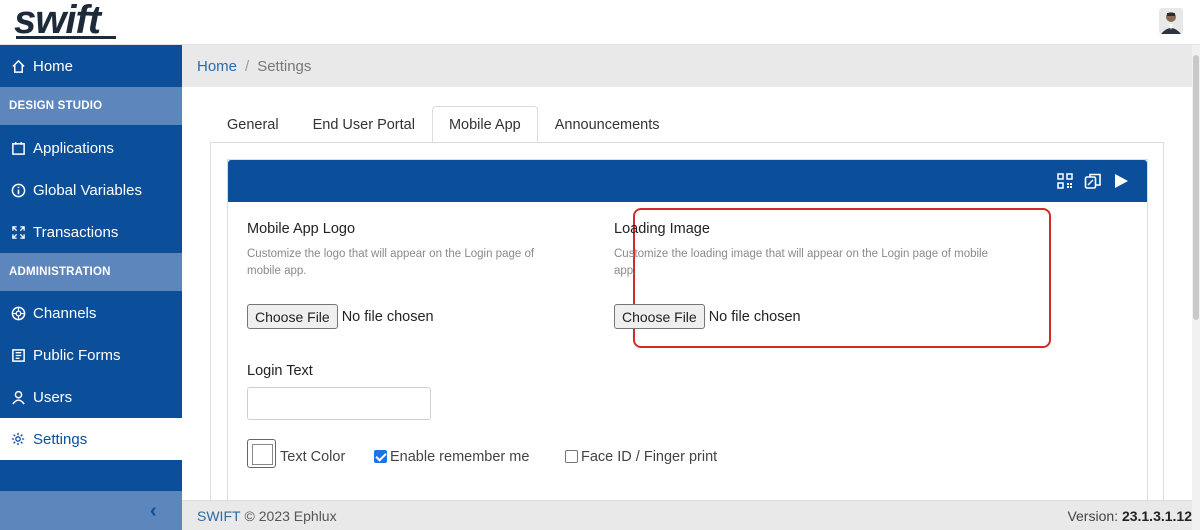 The image size is (1200, 530). What do you see at coordinates (91, 106) in the screenshot?
I see `section-design-studio: DESIGN STUDIO` at bounding box center [91, 106].